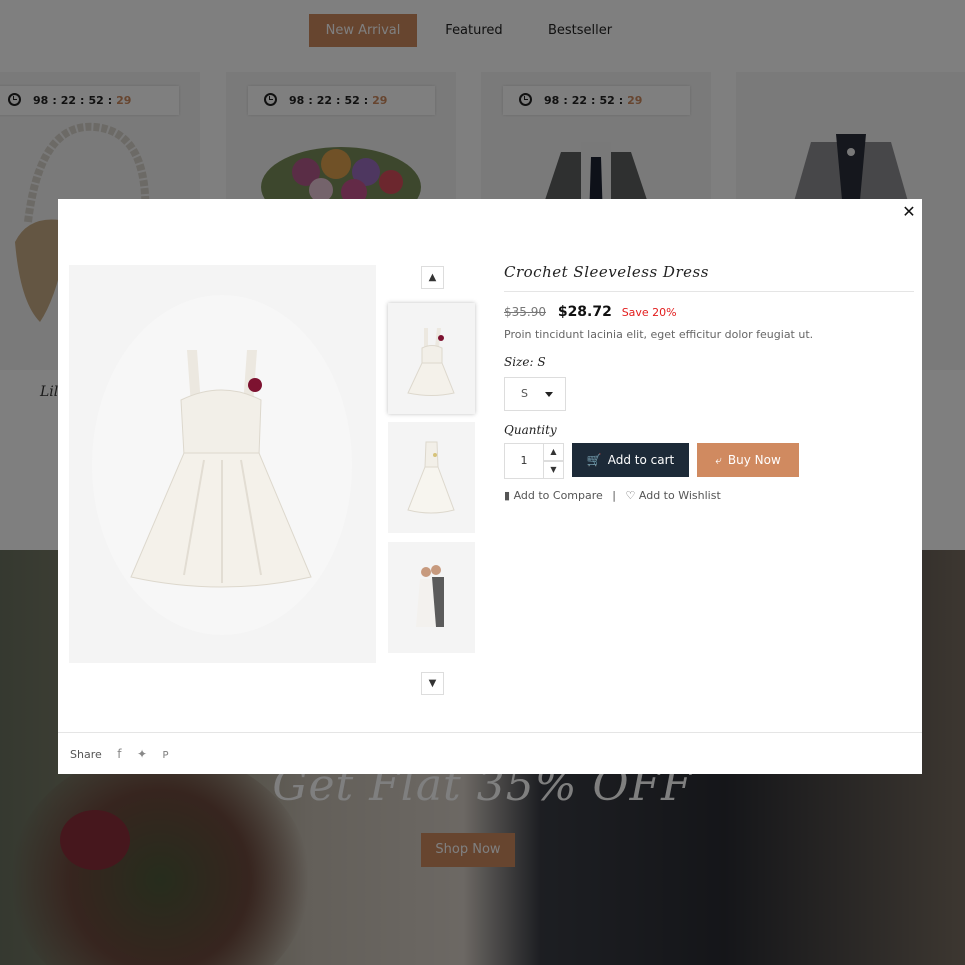 This screenshot has height=965, width=965. I want to click on buy-now-button: ⤶ Buy Now, so click(748, 460).